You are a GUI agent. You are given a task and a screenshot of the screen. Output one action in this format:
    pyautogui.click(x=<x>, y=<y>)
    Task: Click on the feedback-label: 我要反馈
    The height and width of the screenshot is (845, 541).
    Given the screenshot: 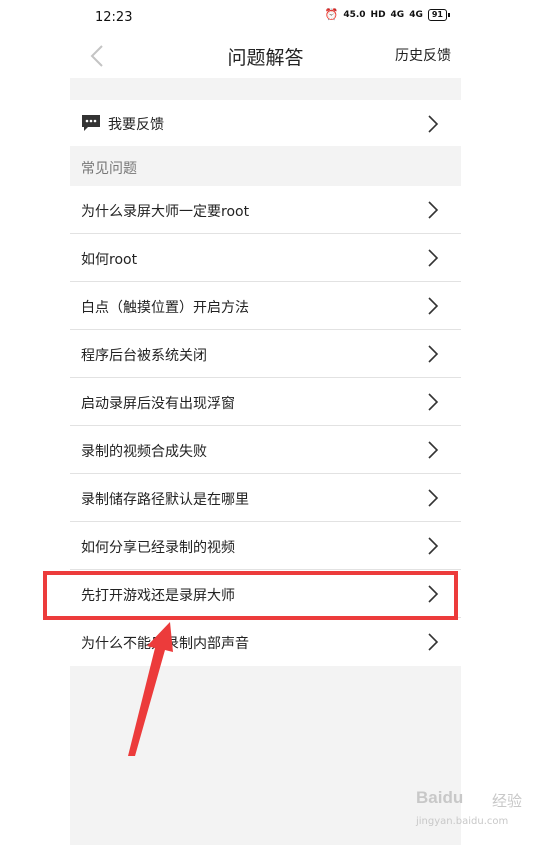 What is the action you would take?
    pyautogui.click(x=136, y=125)
    